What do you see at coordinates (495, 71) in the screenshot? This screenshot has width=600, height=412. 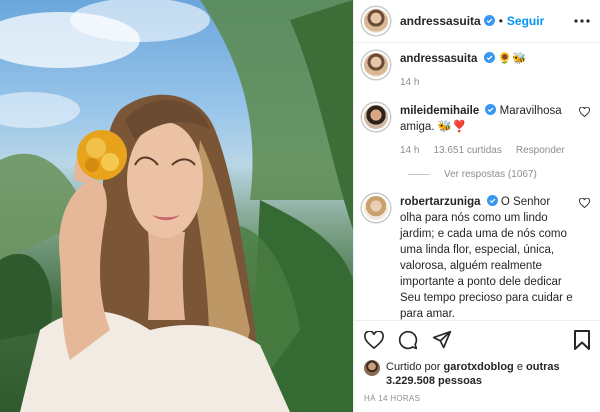 I see `caption-body: andressasuita 🌻🐝 14 h` at bounding box center [495, 71].